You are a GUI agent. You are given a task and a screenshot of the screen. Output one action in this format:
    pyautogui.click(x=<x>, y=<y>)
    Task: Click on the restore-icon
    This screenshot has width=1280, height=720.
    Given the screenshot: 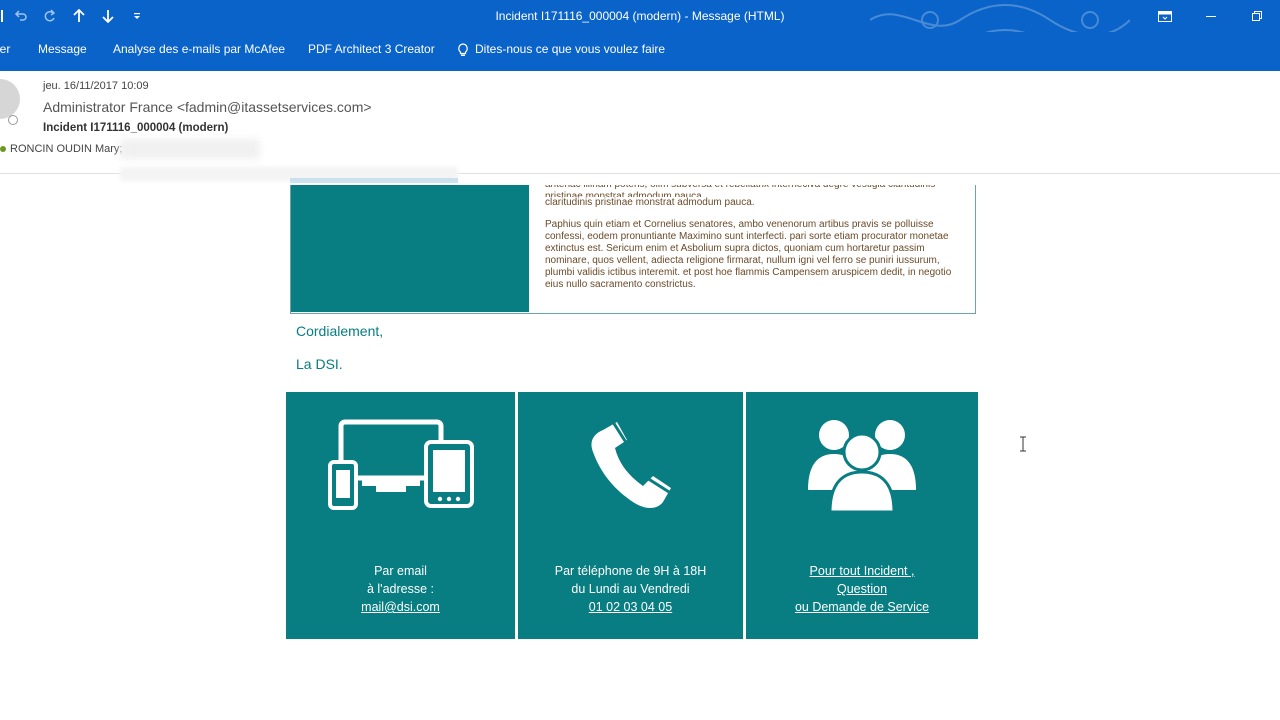 What is the action you would take?
    pyautogui.click(x=1257, y=16)
    